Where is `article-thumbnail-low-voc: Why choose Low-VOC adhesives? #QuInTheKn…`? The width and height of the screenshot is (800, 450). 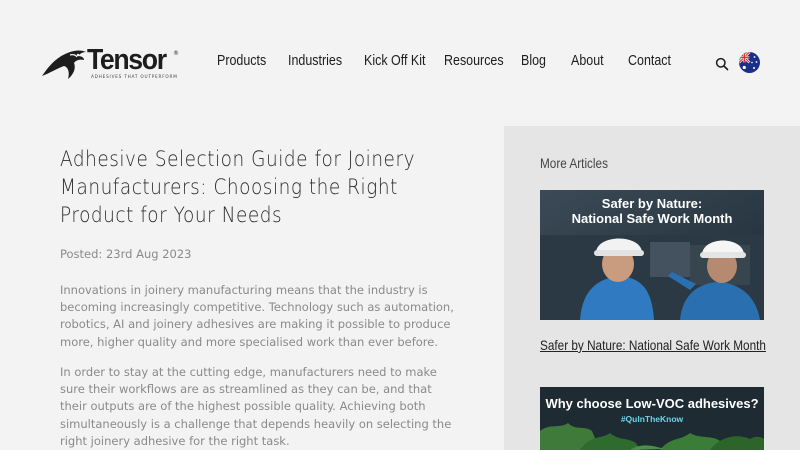 article-thumbnail-low-voc: Why choose Low-VOC adhesives? #QuInTheKn… is located at coordinates (652, 418).